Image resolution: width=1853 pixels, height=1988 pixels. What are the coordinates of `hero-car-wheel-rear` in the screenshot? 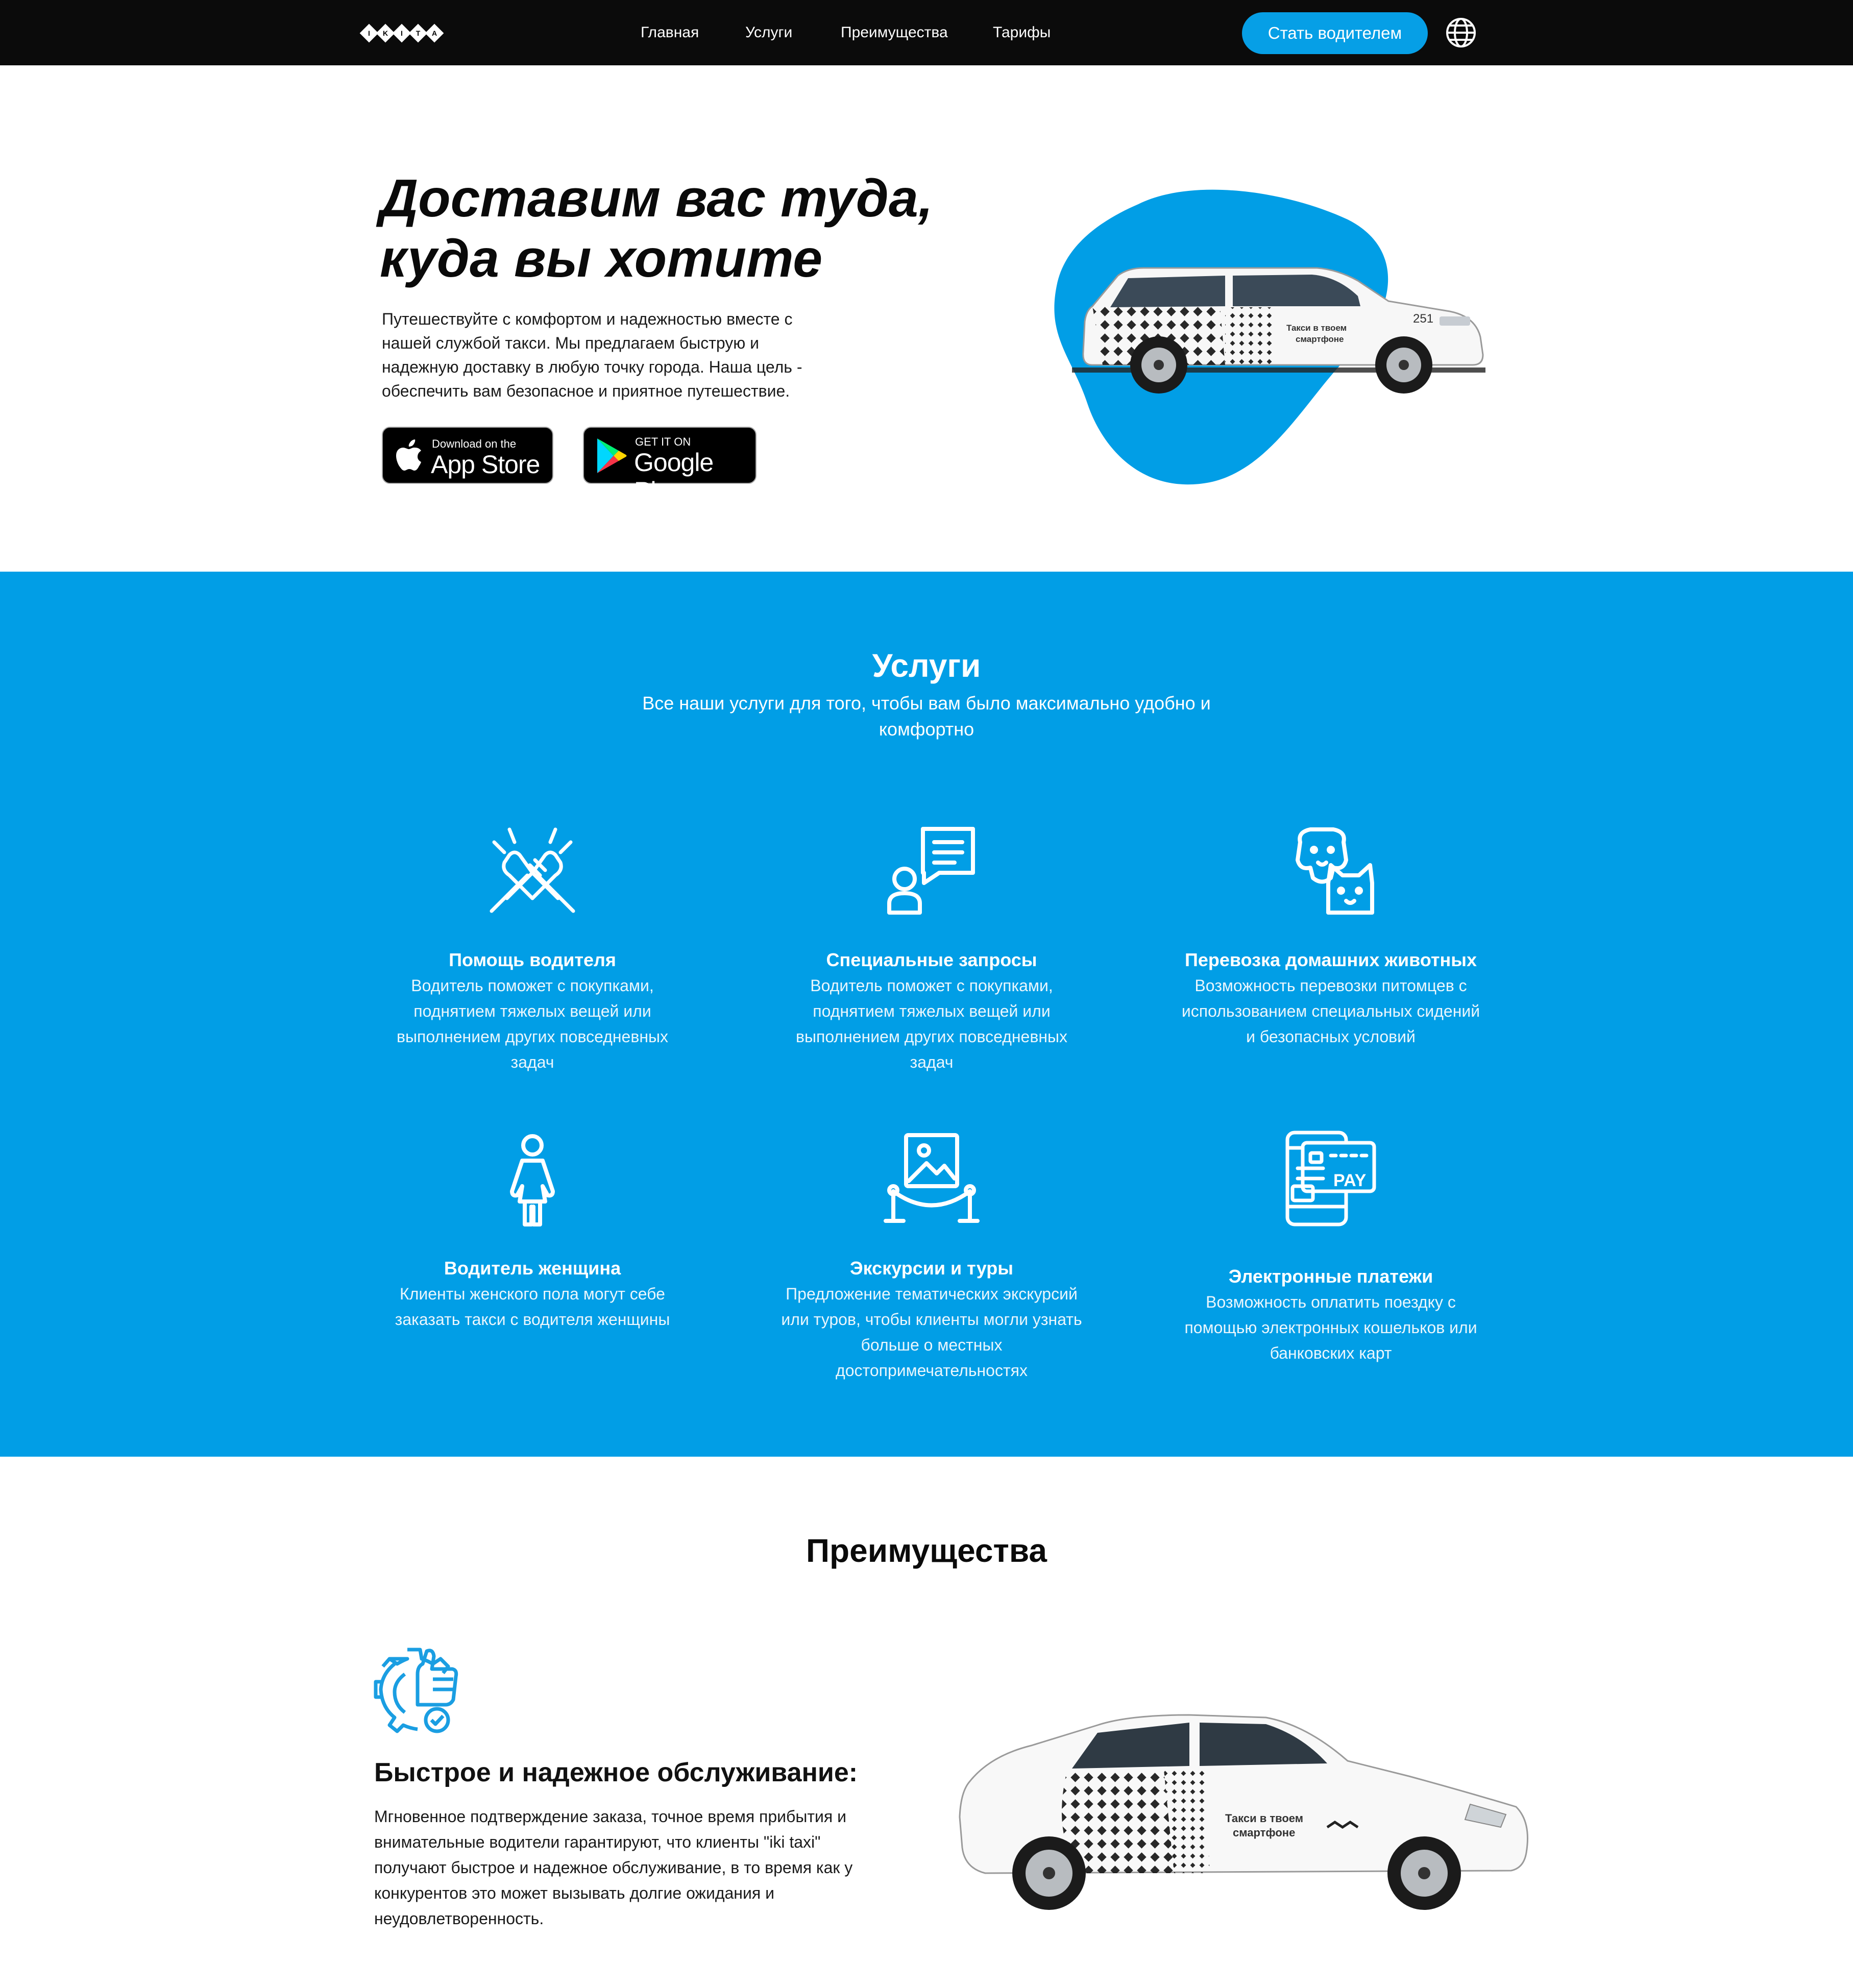 It's located at (1404, 365).